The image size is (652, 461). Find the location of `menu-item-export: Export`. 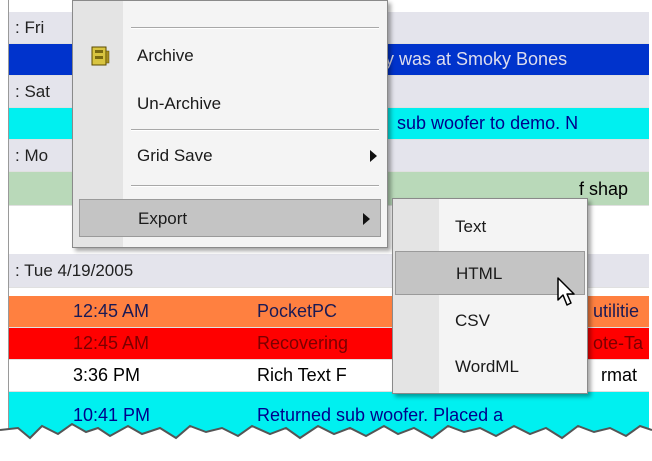

menu-item-export: Export is located at coordinates (230, 218).